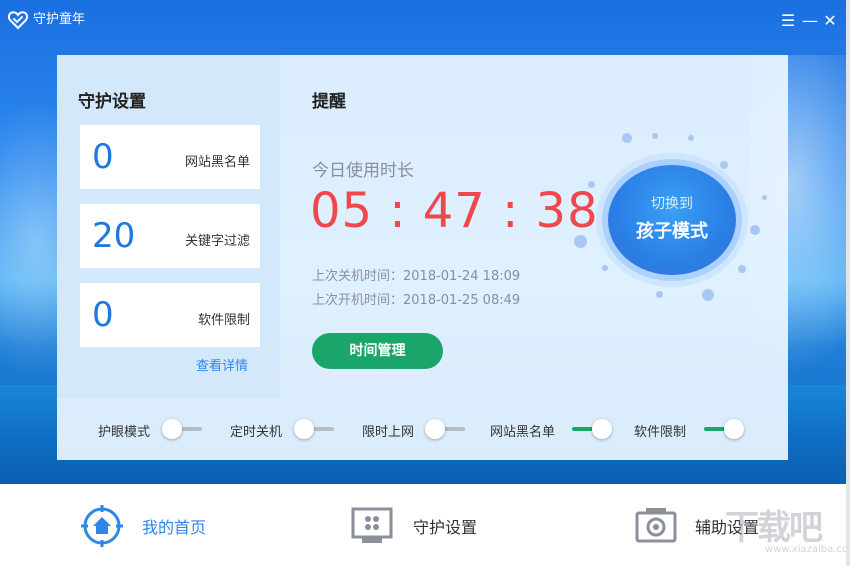 This screenshot has height=566, width=850. I want to click on toggle-label: 软件限制, so click(660, 432).